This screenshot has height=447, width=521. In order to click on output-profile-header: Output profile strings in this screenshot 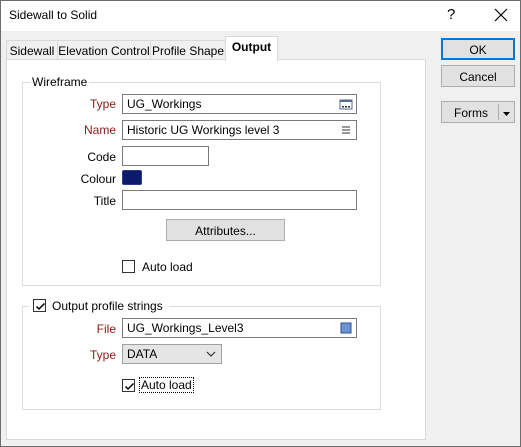, I will do `click(99, 306)`.